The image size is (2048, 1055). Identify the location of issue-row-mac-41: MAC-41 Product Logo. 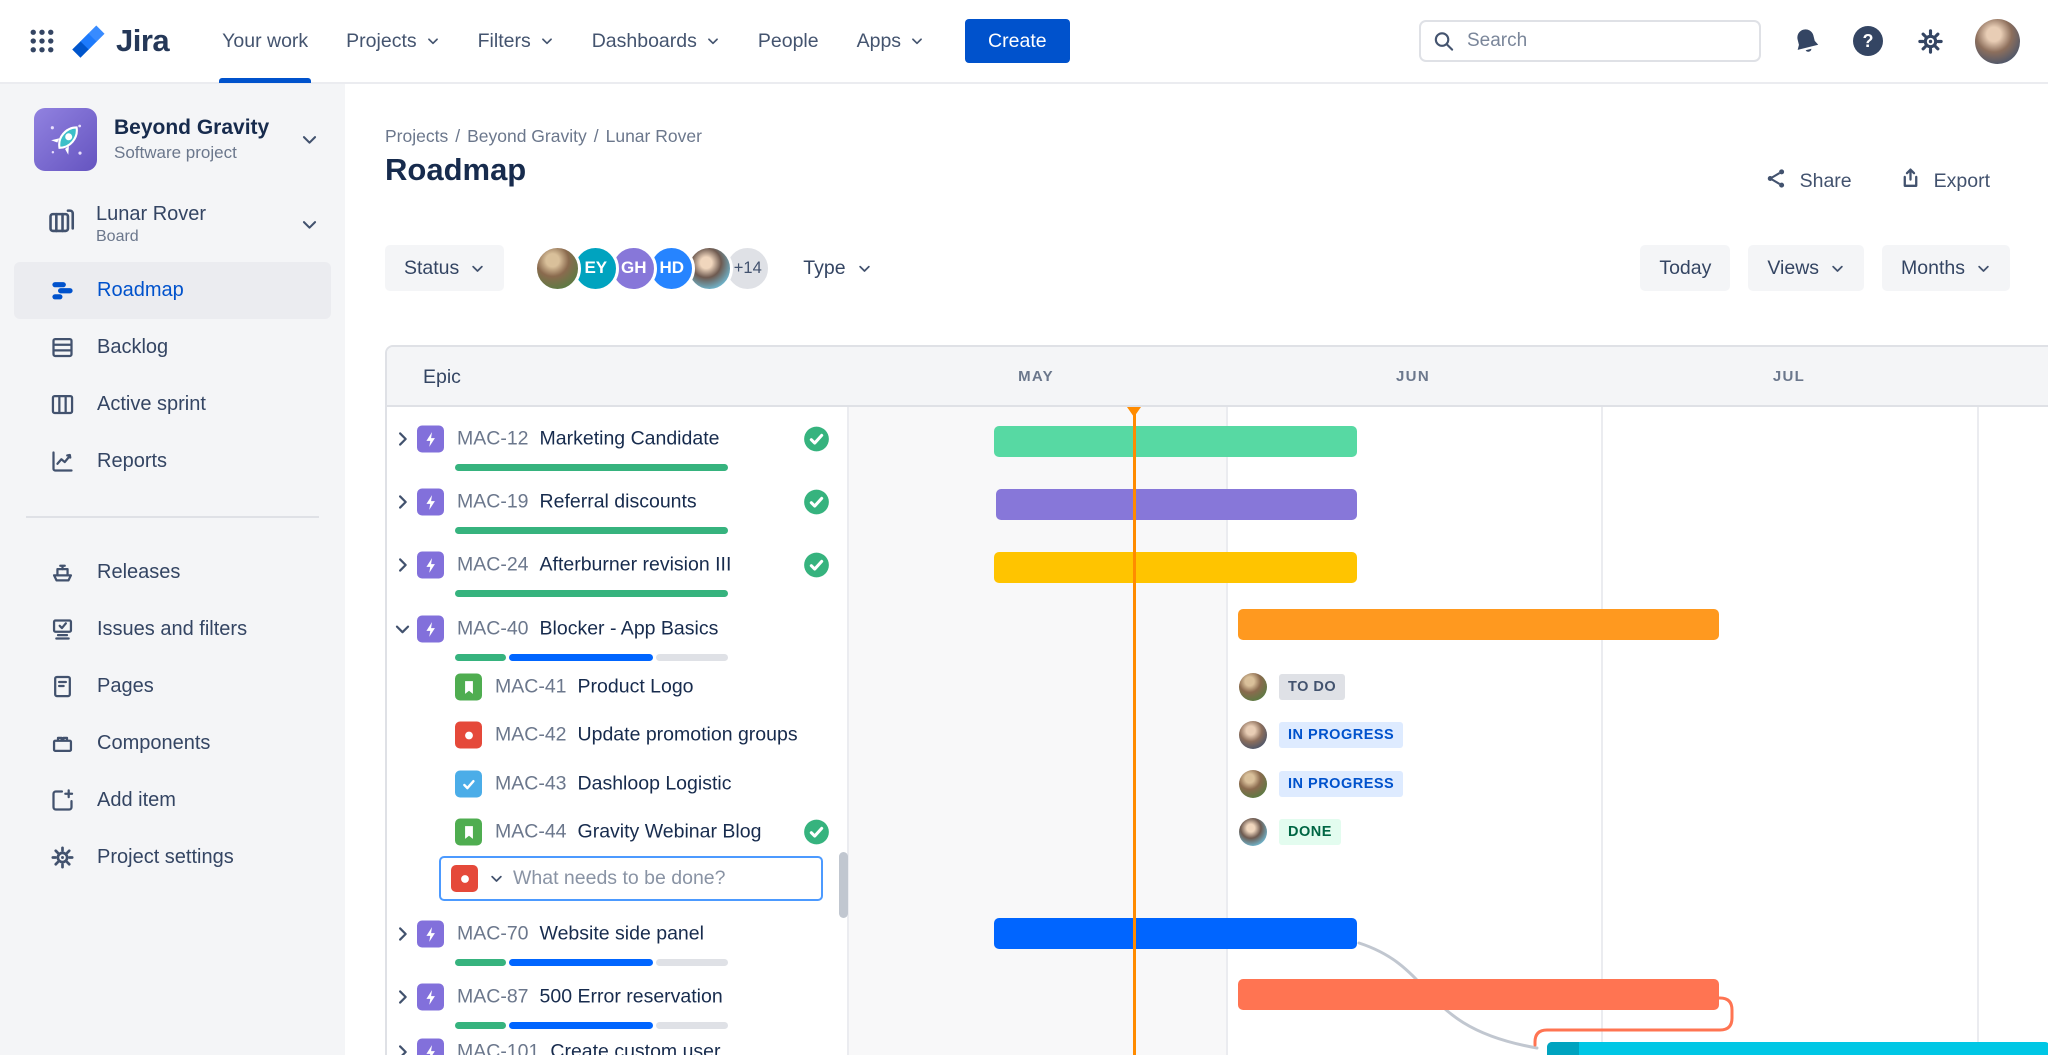
(617, 687).